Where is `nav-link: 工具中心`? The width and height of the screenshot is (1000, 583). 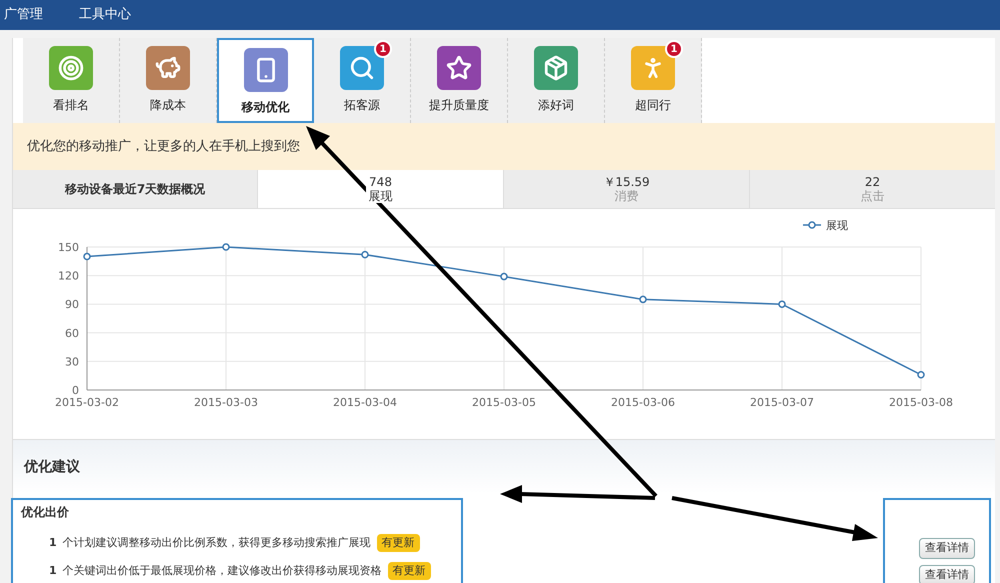 nav-link: 工具中心 is located at coordinates (105, 15).